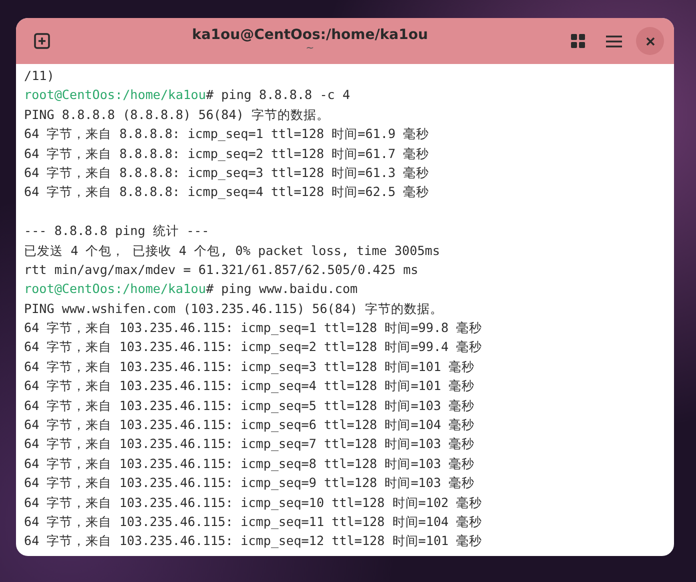 This screenshot has width=696, height=582. I want to click on command-text: # ping 8.8.8.8 -c 4, so click(278, 94).